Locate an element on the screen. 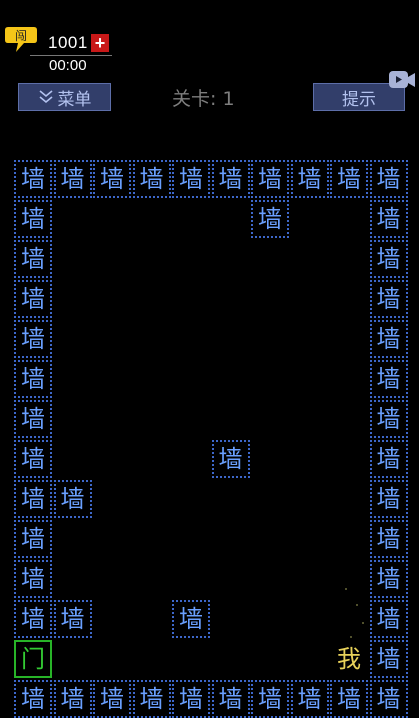 This screenshot has width=419, height=718. player-tile: 我 is located at coordinates (349, 659).